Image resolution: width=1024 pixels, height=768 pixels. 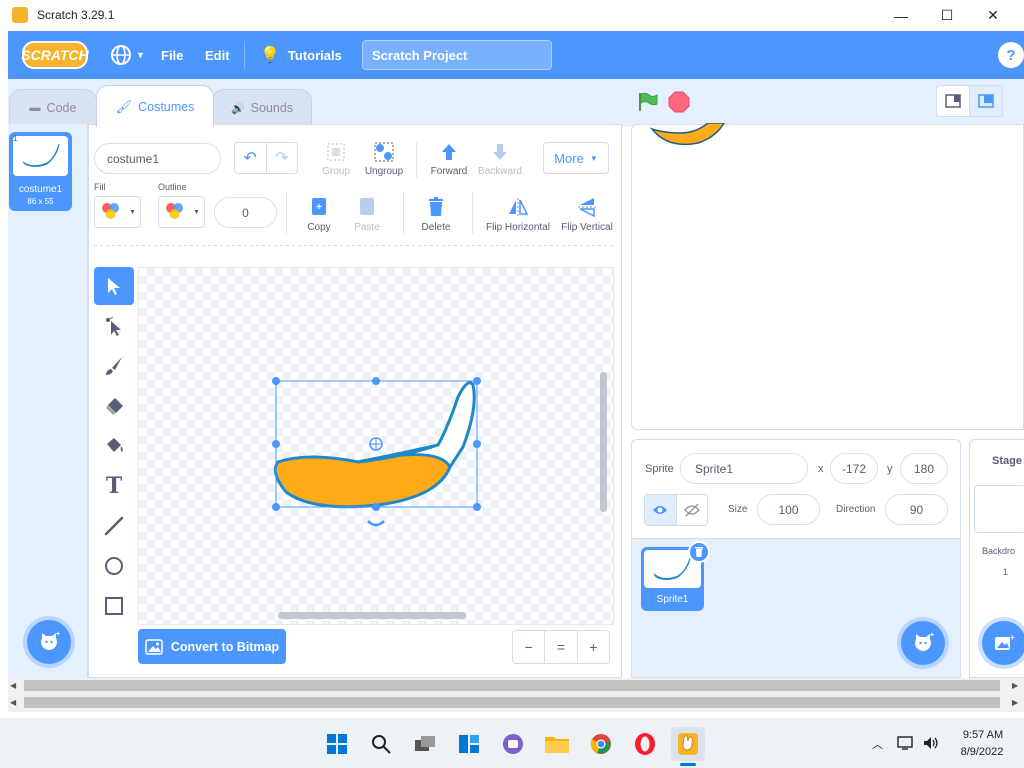 What do you see at coordinates (53, 107) in the screenshot?
I see `tab-code: ▬ Code` at bounding box center [53, 107].